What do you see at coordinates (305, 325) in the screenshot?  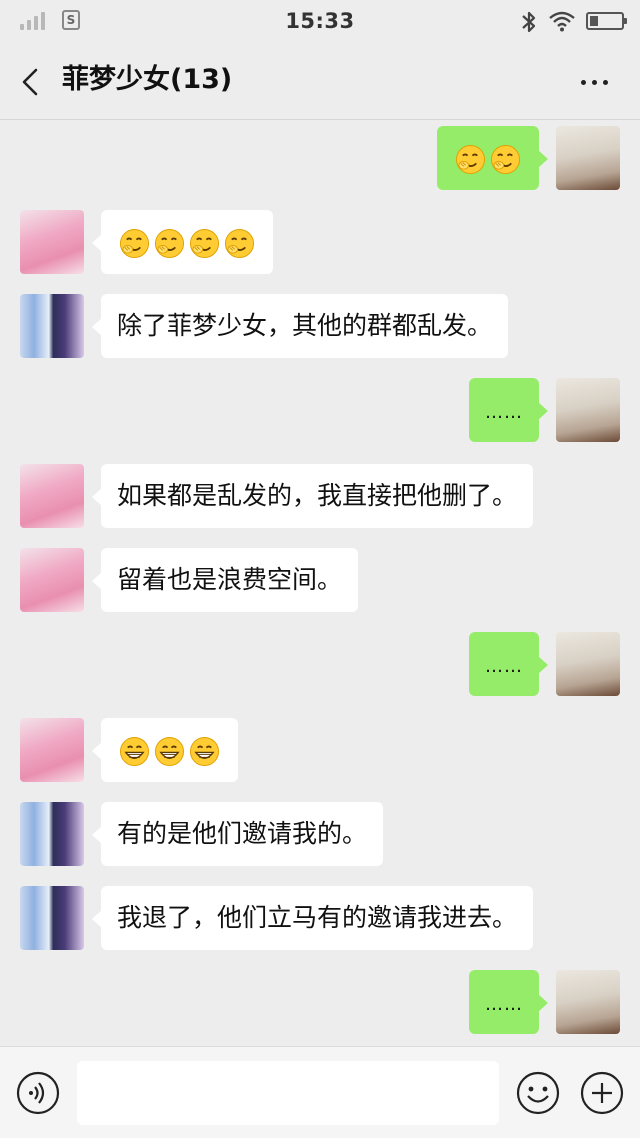 I see `message-text: 除了菲梦少女，其他的群都乱发。` at bounding box center [305, 325].